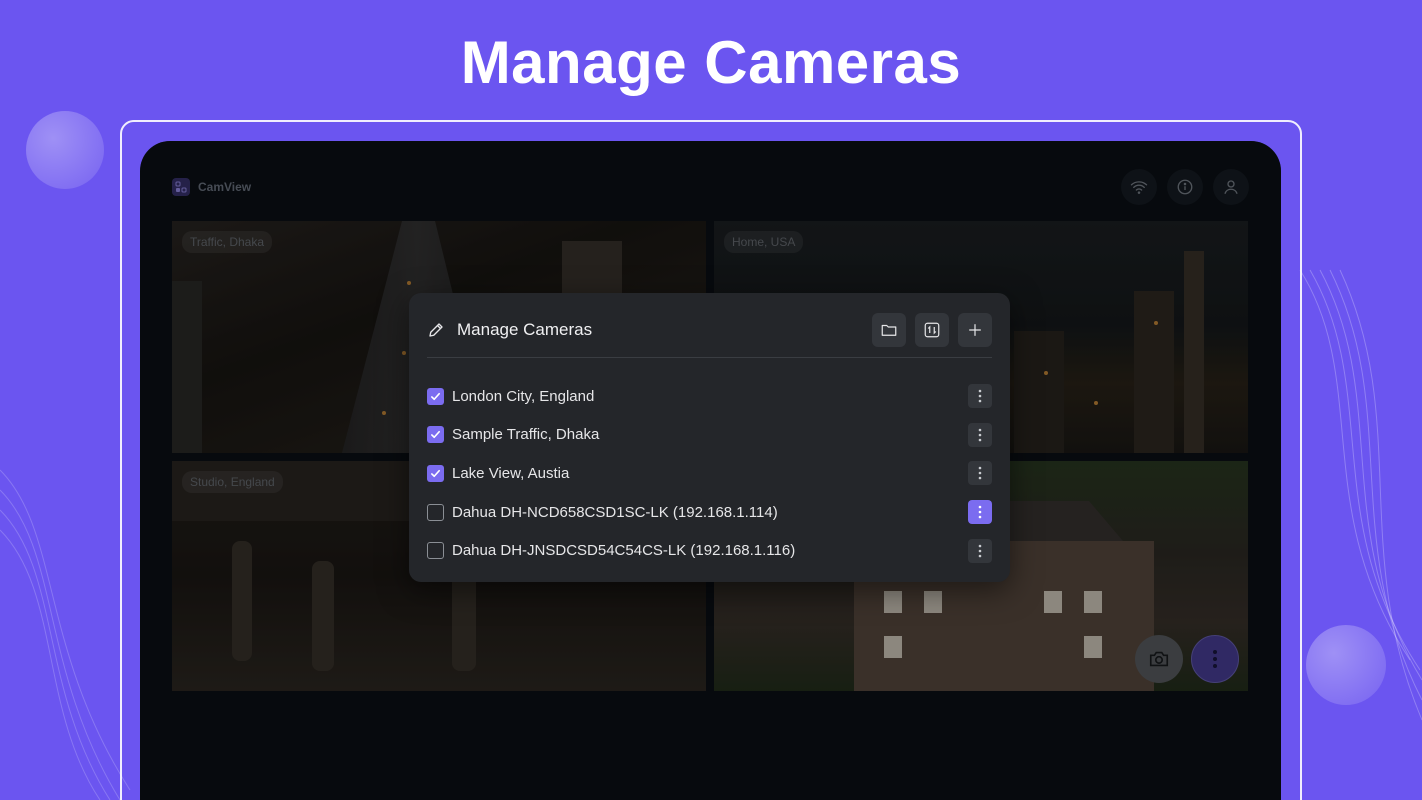  I want to click on camera-list-item: Dahua DH-NCD658CSD1SC-LK (192.168.1.114), so click(709, 512).